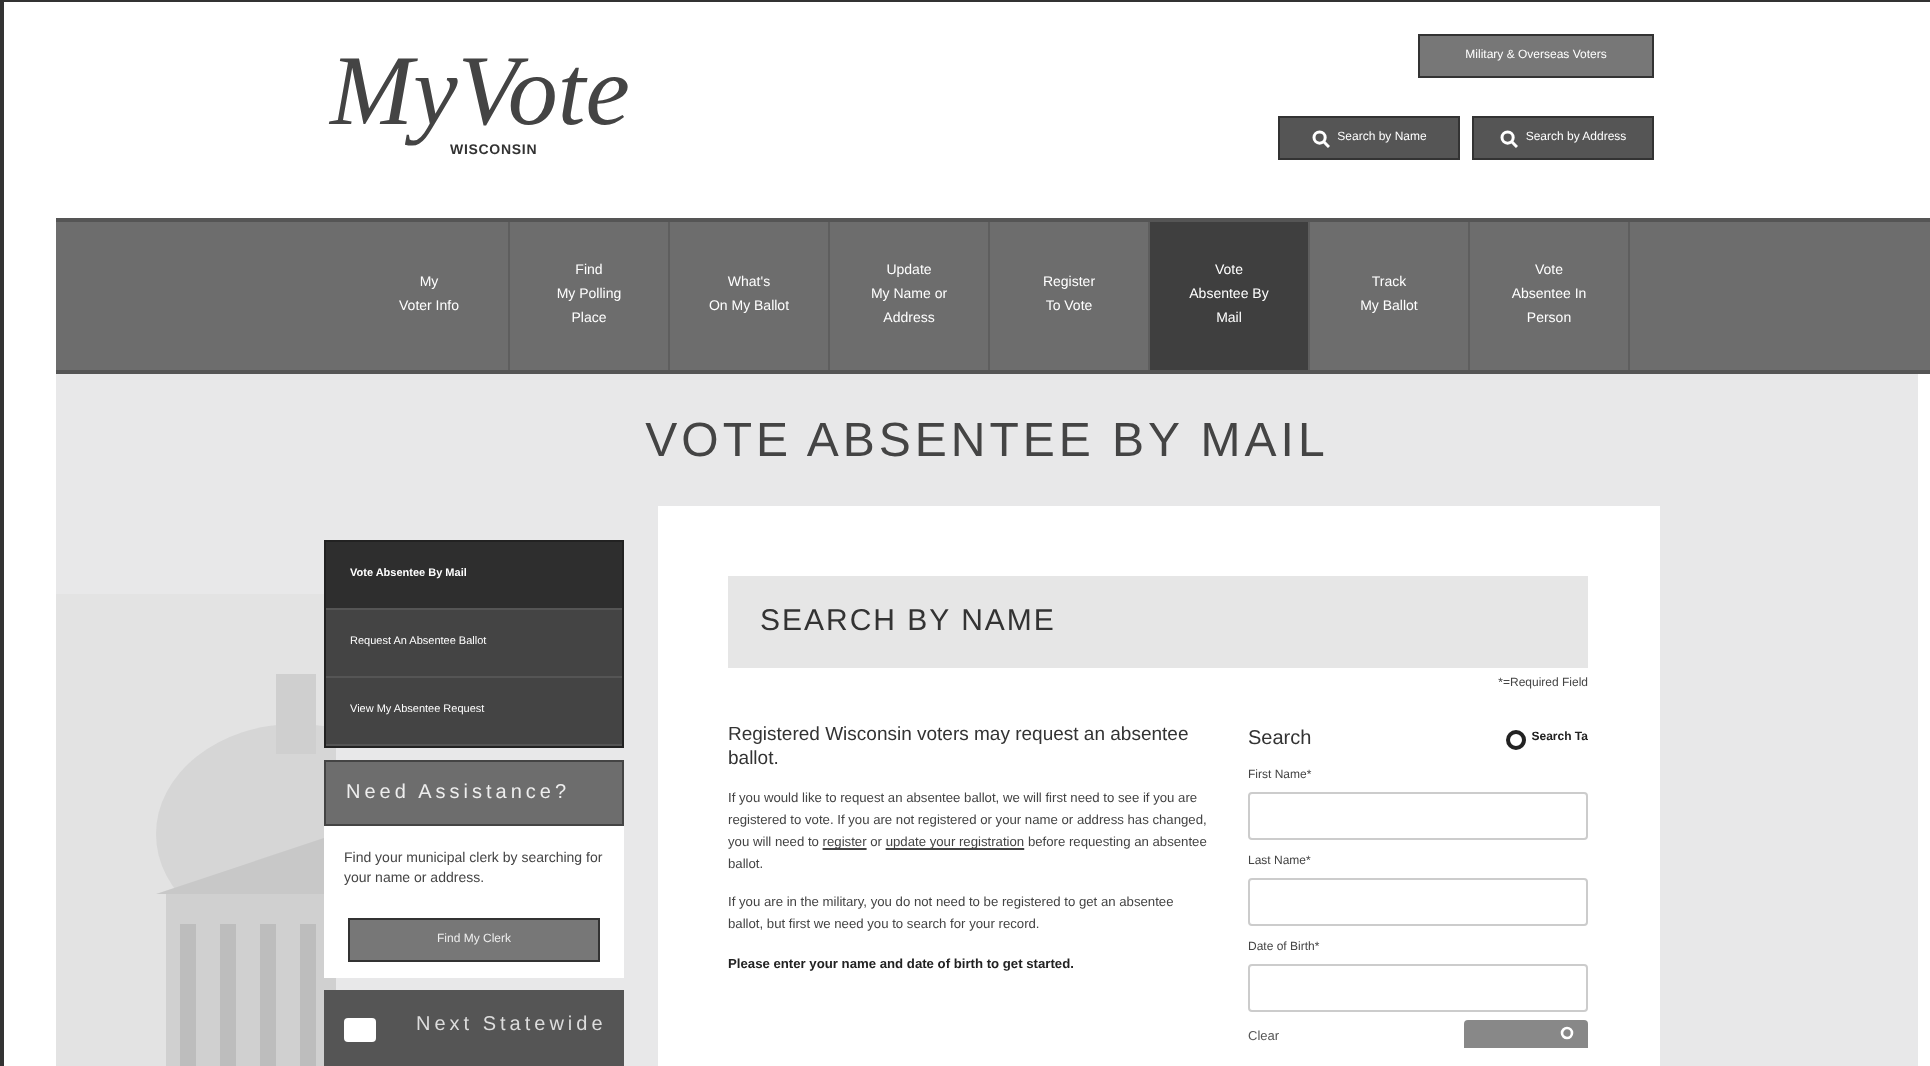  What do you see at coordinates (511, 1026) in the screenshot?
I see `next-election-title: Next Statewide` at bounding box center [511, 1026].